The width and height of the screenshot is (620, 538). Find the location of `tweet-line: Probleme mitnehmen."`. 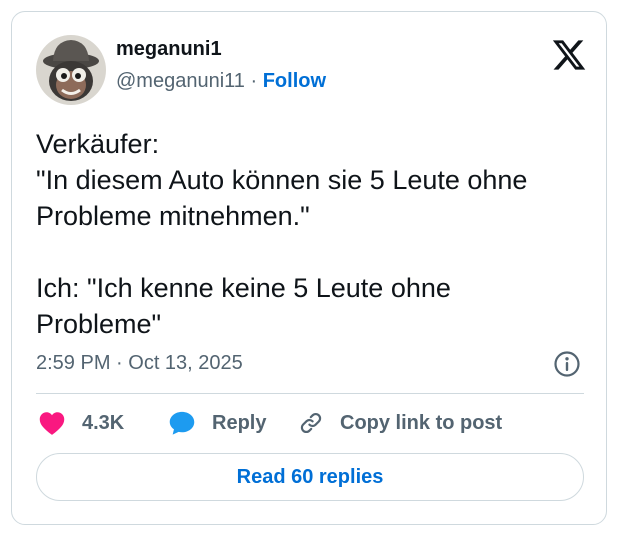

tweet-line: Probleme mitnehmen." is located at coordinates (173, 216).